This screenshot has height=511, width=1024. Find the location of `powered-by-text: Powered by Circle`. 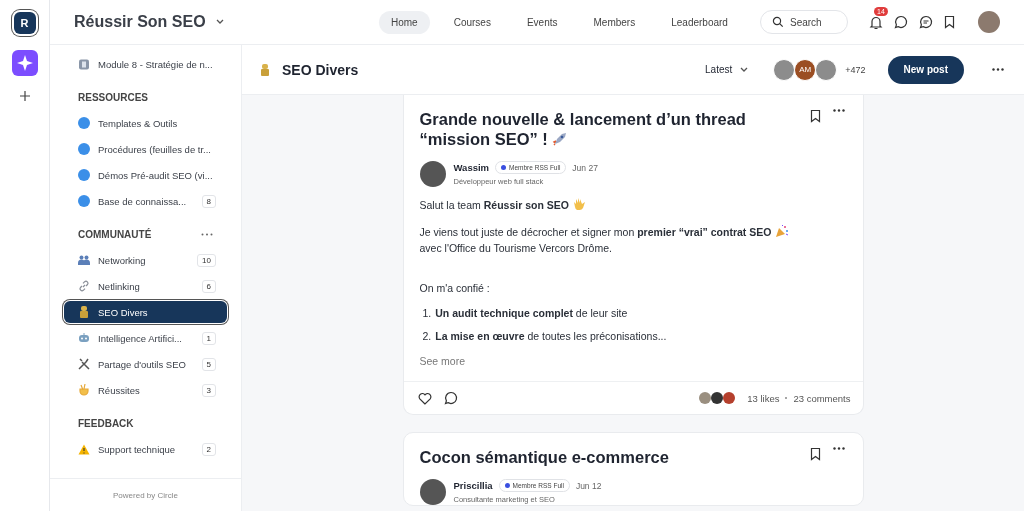

powered-by-text: Powered by Circle is located at coordinates (145, 495).